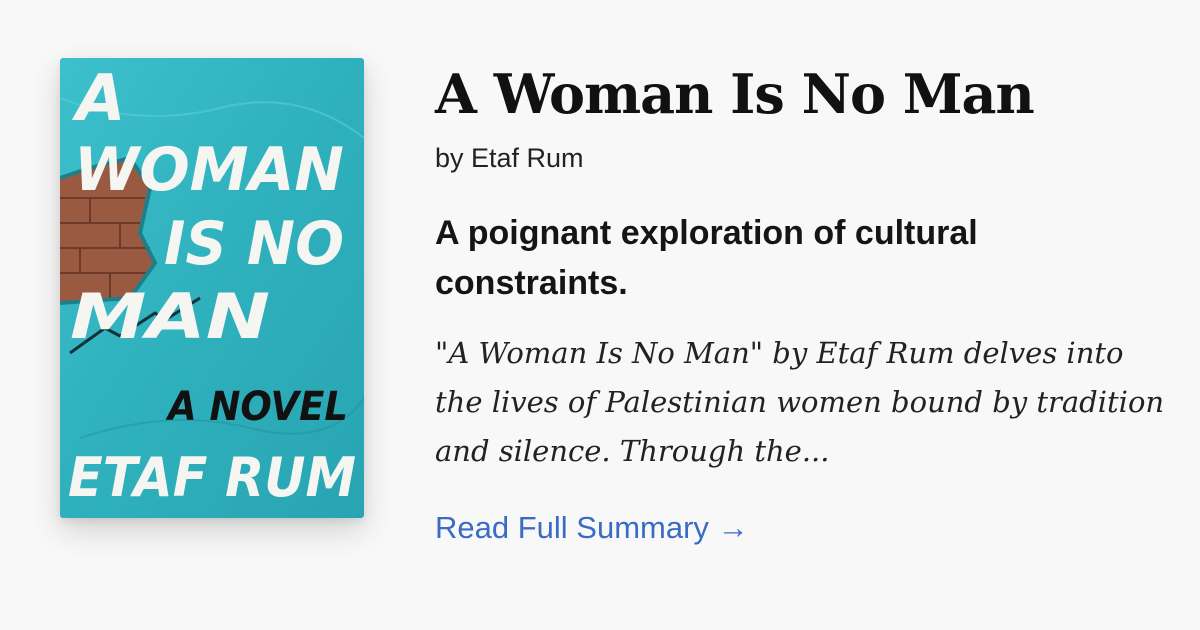 The height and width of the screenshot is (630, 1200). What do you see at coordinates (98, 99) in the screenshot?
I see `cover-title-line: A` at bounding box center [98, 99].